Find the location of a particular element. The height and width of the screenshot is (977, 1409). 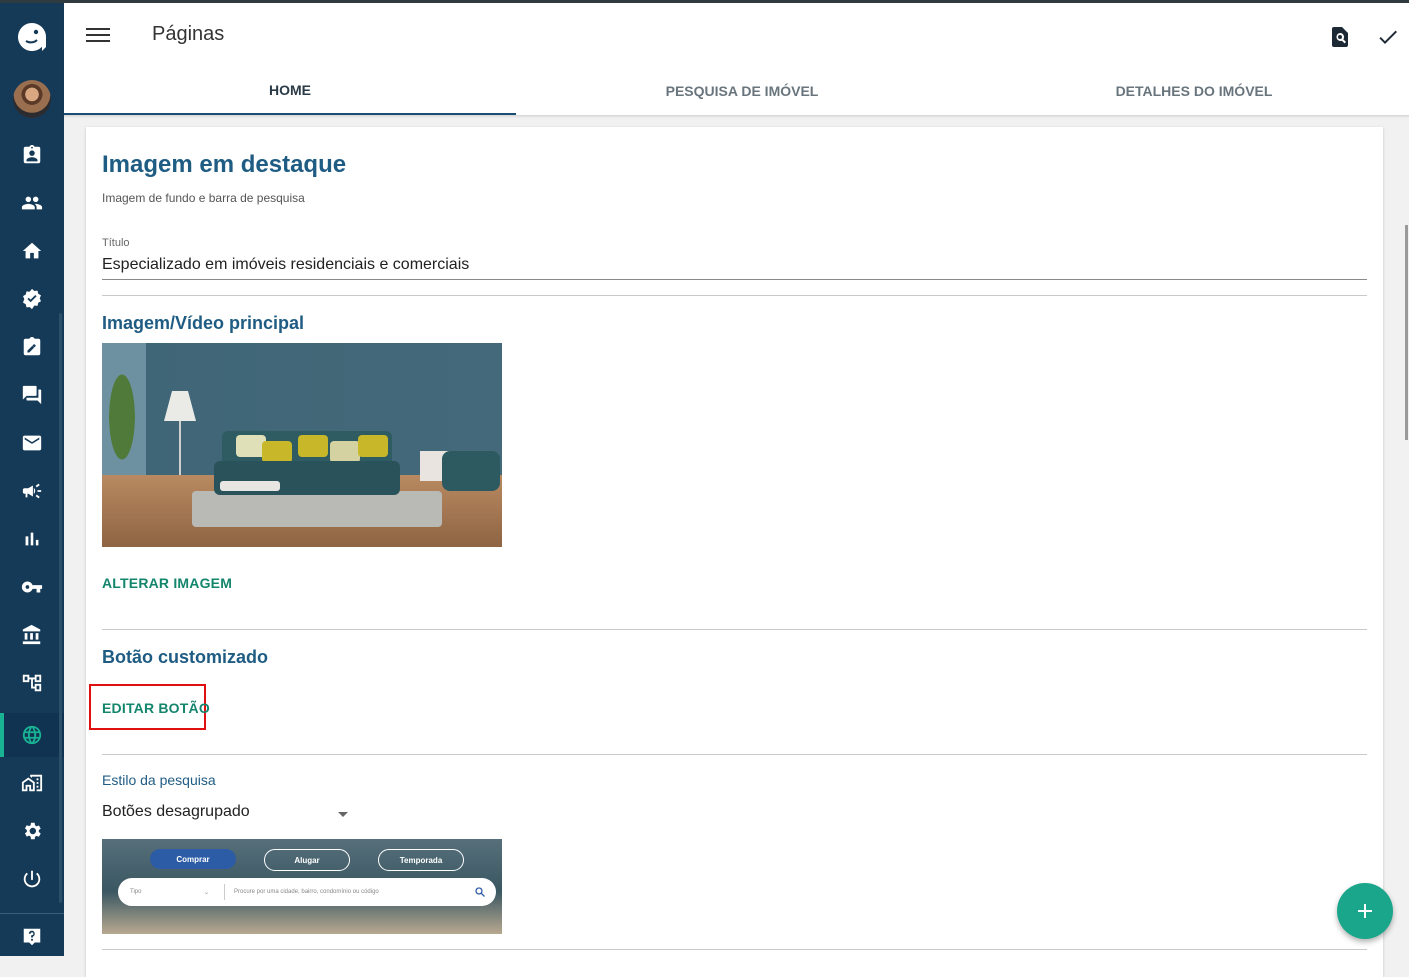

sidebar-item-website is located at coordinates (32, 735).